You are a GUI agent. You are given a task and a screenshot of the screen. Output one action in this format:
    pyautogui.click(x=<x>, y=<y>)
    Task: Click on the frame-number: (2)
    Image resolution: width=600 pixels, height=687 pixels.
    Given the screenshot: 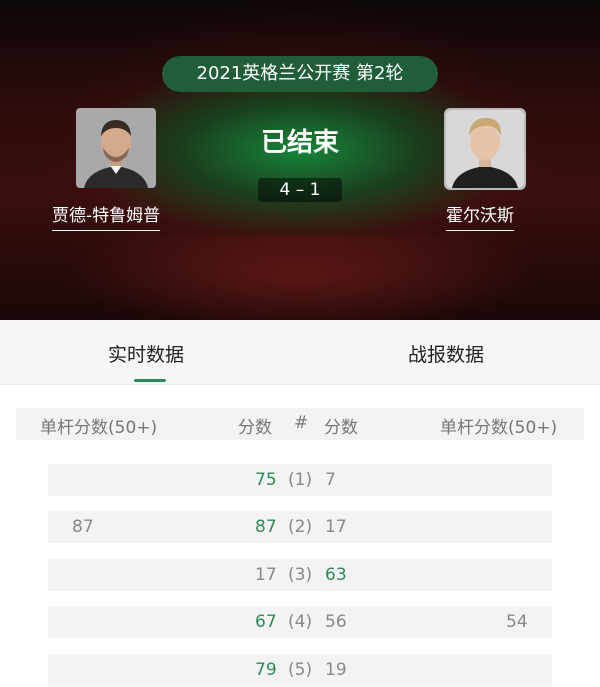 What is the action you would take?
    pyautogui.click(x=300, y=527)
    